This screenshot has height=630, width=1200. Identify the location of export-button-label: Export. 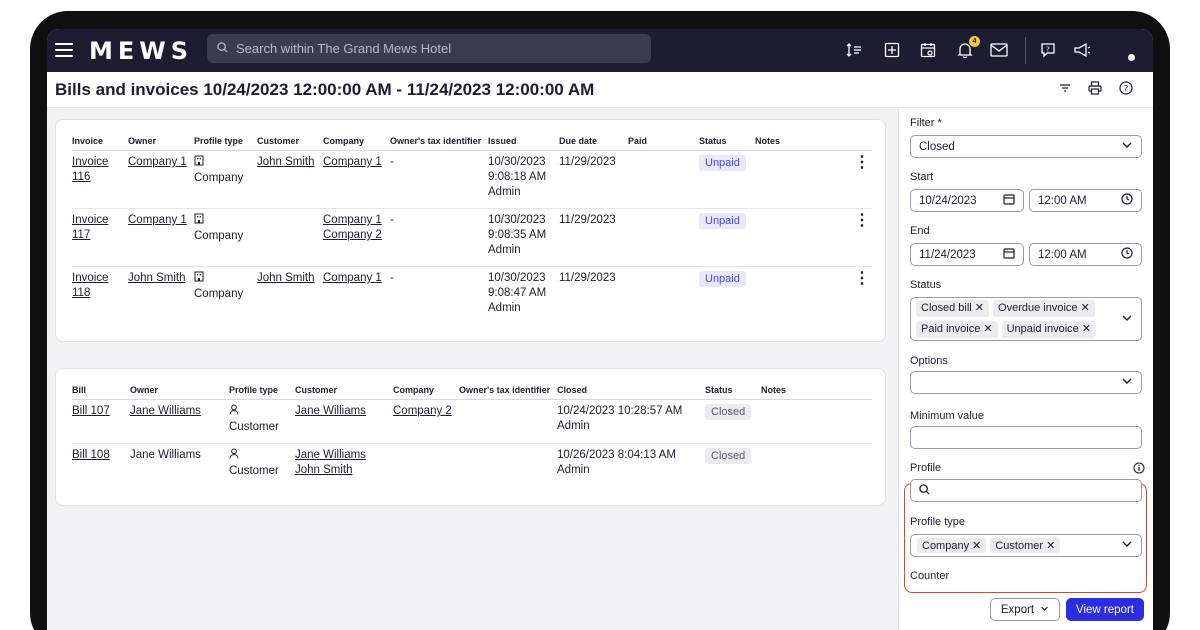
(1017, 609).